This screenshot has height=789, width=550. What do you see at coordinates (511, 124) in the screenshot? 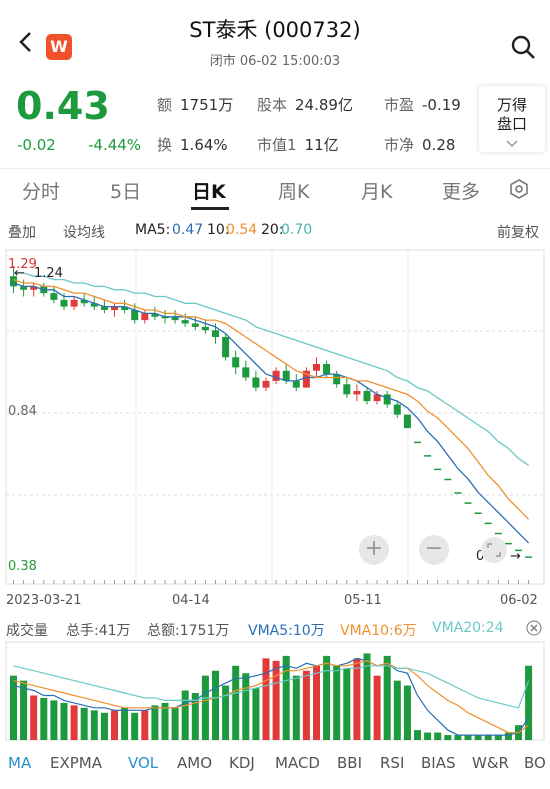
I see `wande-label-2: 盘口` at bounding box center [511, 124].